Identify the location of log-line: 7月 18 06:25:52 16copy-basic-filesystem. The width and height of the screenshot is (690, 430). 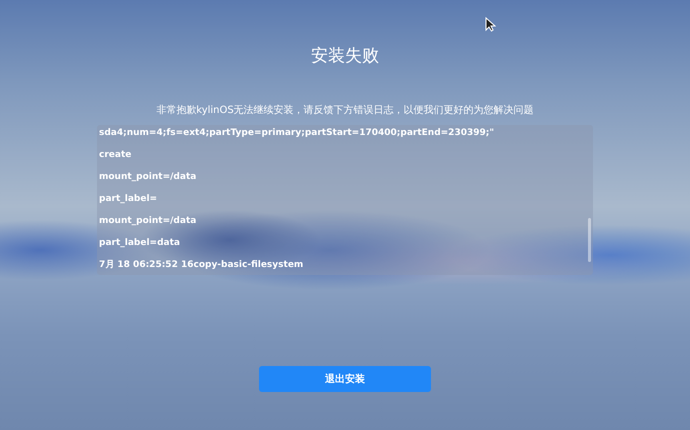
(201, 265).